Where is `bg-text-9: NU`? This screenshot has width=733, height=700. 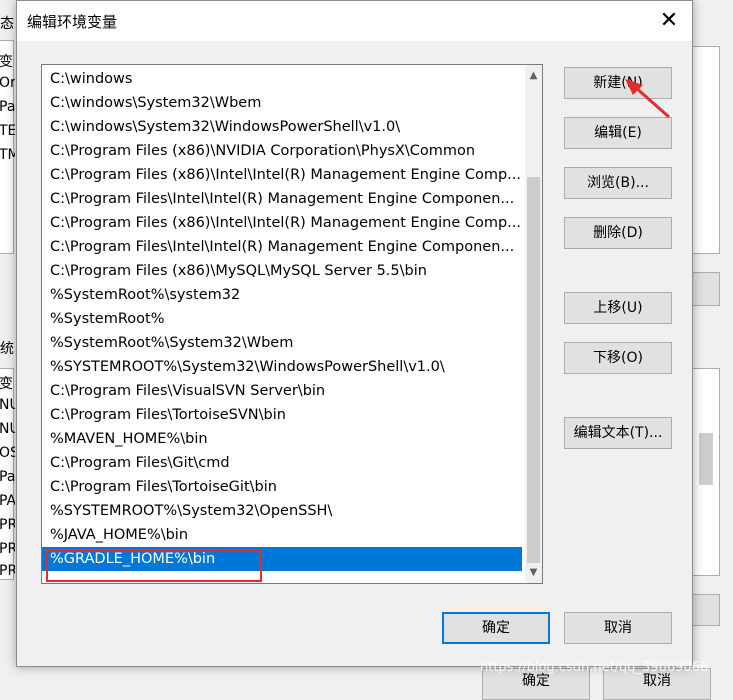
bg-text-9: NU is located at coordinates (7, 405).